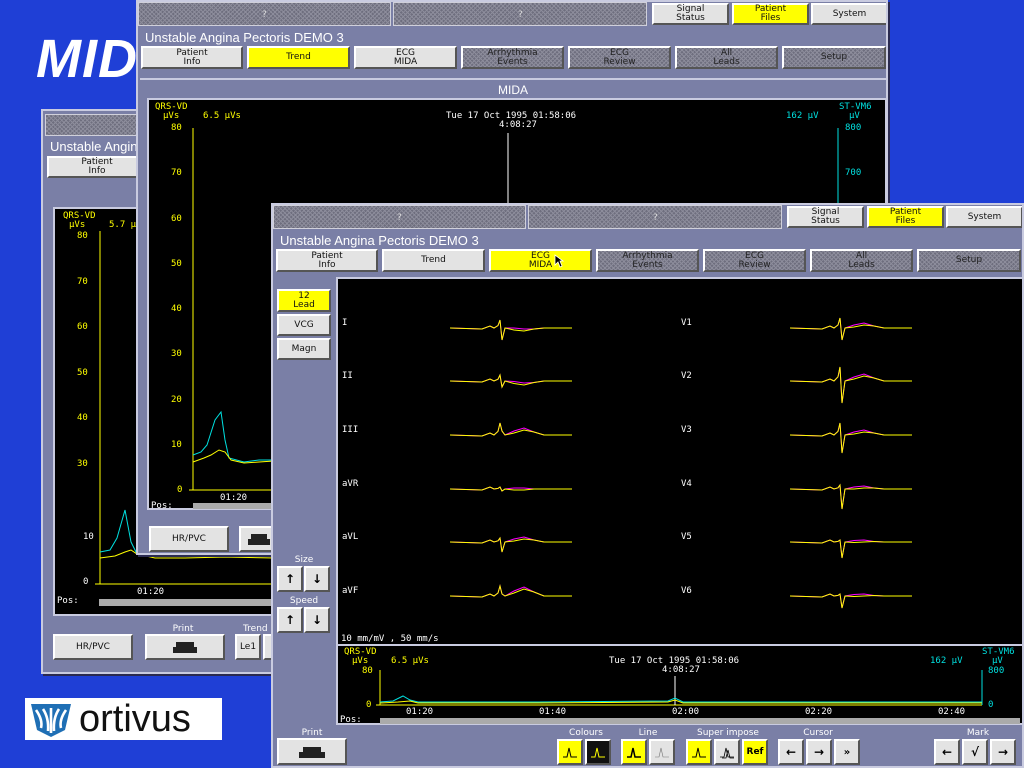 The width and height of the screenshot is (1024, 768). What do you see at coordinates (304, 325) in the screenshot?
I see `vcg-button: VCG` at bounding box center [304, 325].